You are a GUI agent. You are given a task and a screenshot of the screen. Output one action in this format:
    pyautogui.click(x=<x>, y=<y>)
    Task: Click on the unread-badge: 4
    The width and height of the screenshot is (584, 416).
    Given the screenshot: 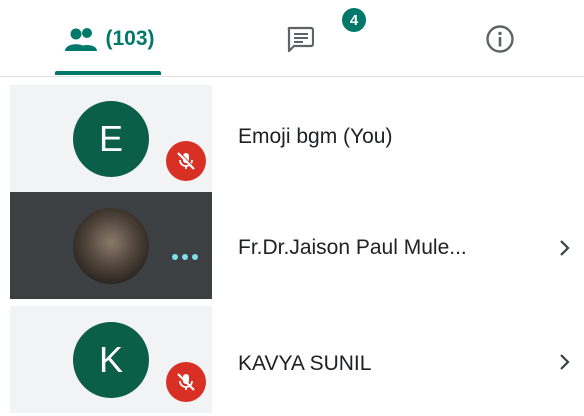 What is the action you would take?
    pyautogui.click(x=354, y=20)
    